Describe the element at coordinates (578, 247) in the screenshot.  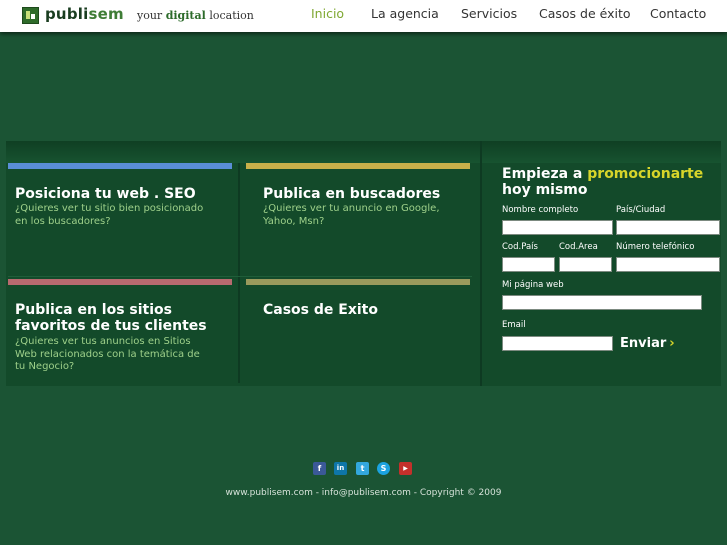
I see `cod-area-label: Cod.Area` at that location.